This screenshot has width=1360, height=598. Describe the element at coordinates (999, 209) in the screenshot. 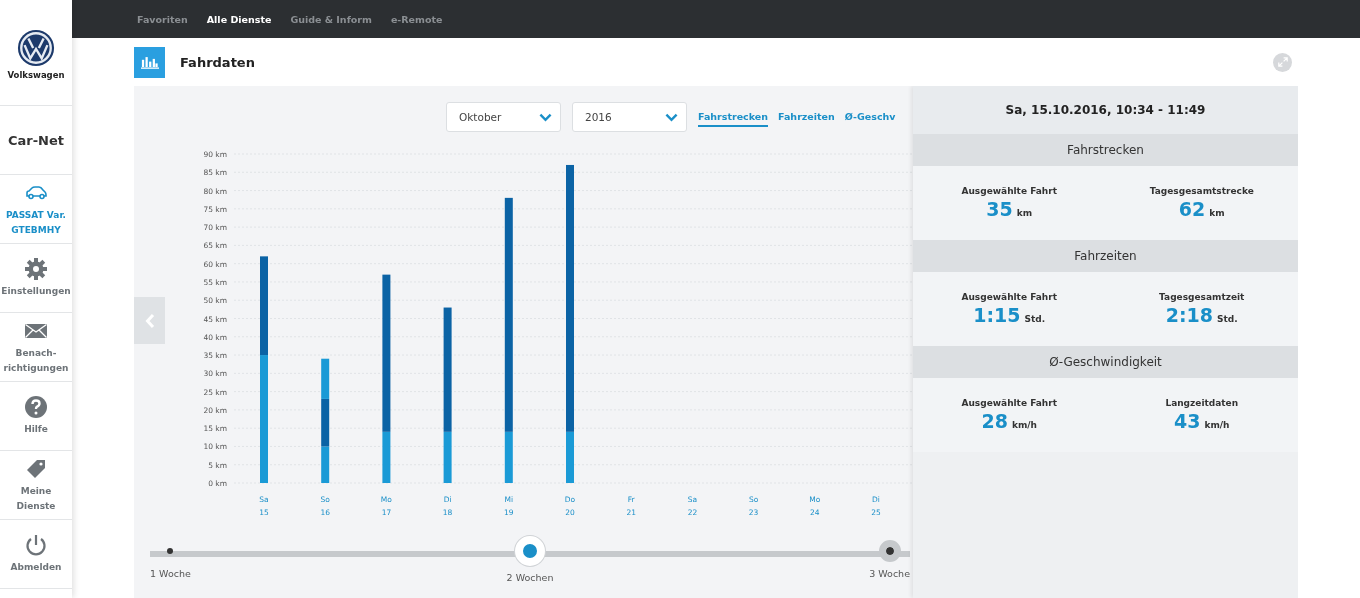

I see `metric-value: 35` at that location.